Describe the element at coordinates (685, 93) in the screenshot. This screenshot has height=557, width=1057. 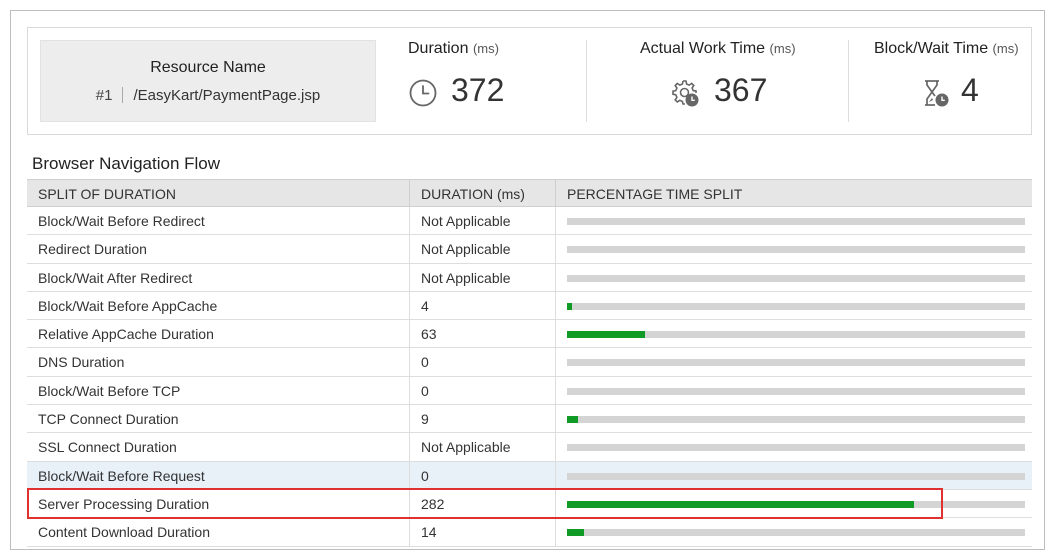
I see `gear-clock-icon` at that location.